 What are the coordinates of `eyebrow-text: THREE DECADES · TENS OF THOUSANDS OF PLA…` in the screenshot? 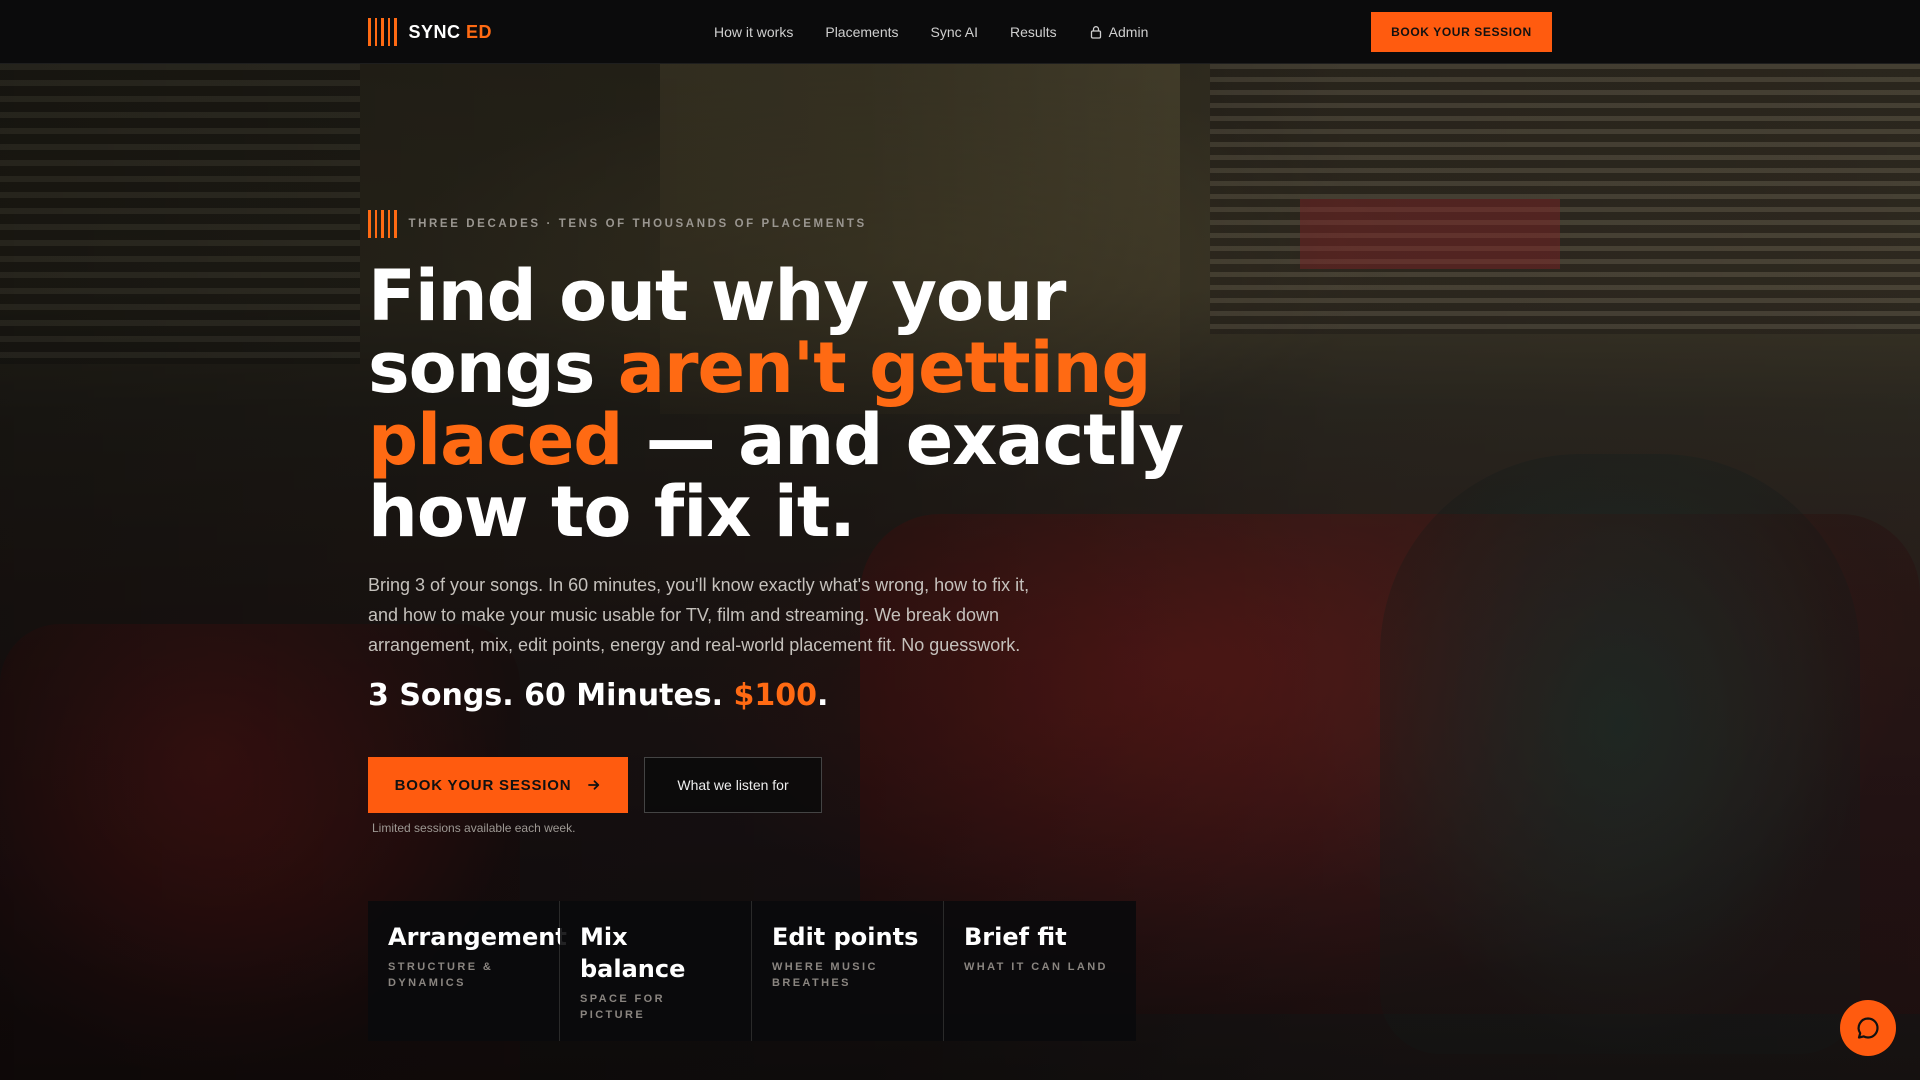 It's located at (637, 224).